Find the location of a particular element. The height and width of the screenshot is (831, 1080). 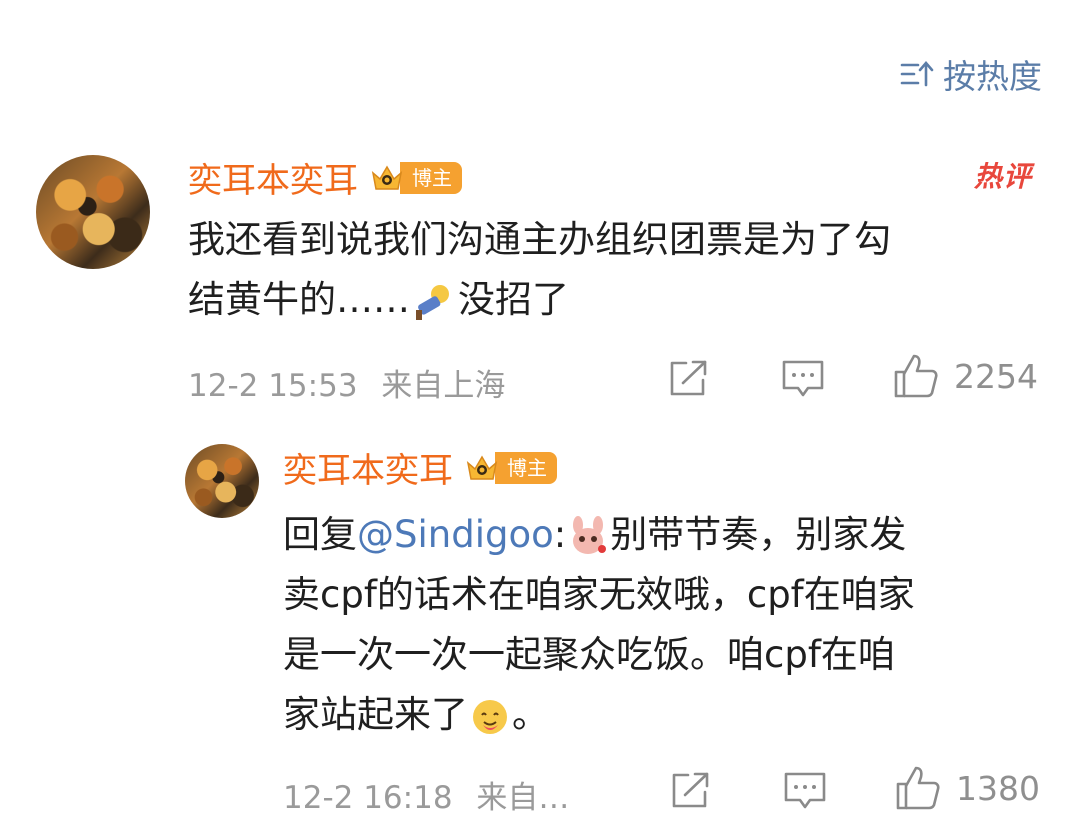

mention-link: @Sindigoo is located at coordinates (455, 534).